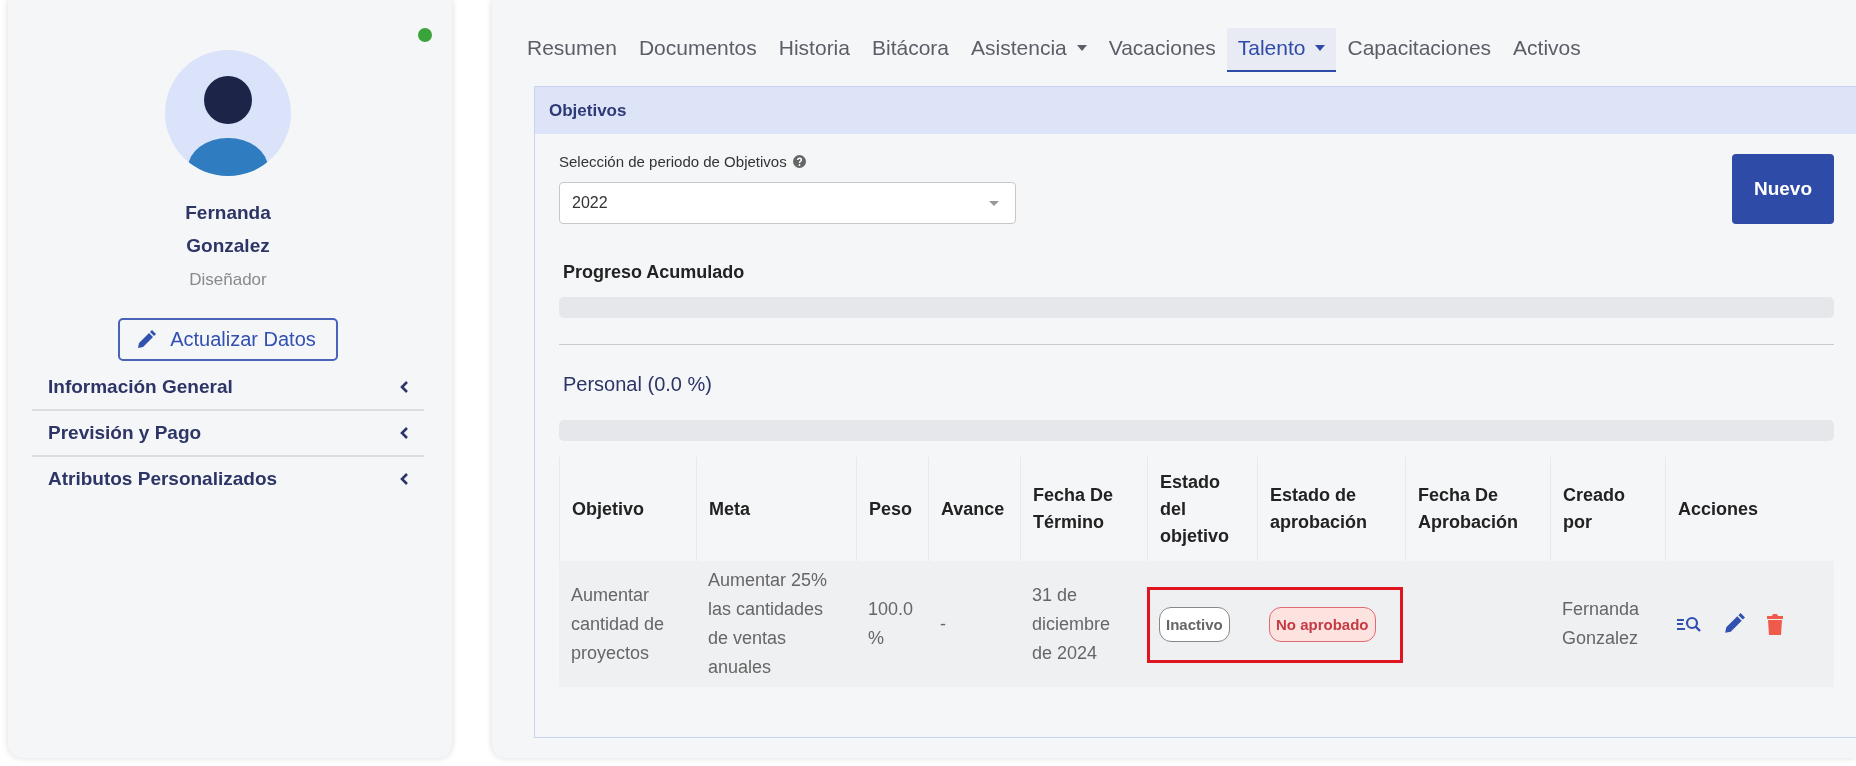  Describe the element at coordinates (673, 161) in the screenshot. I see `field-label: Selección de periodo de Objetivos` at that location.